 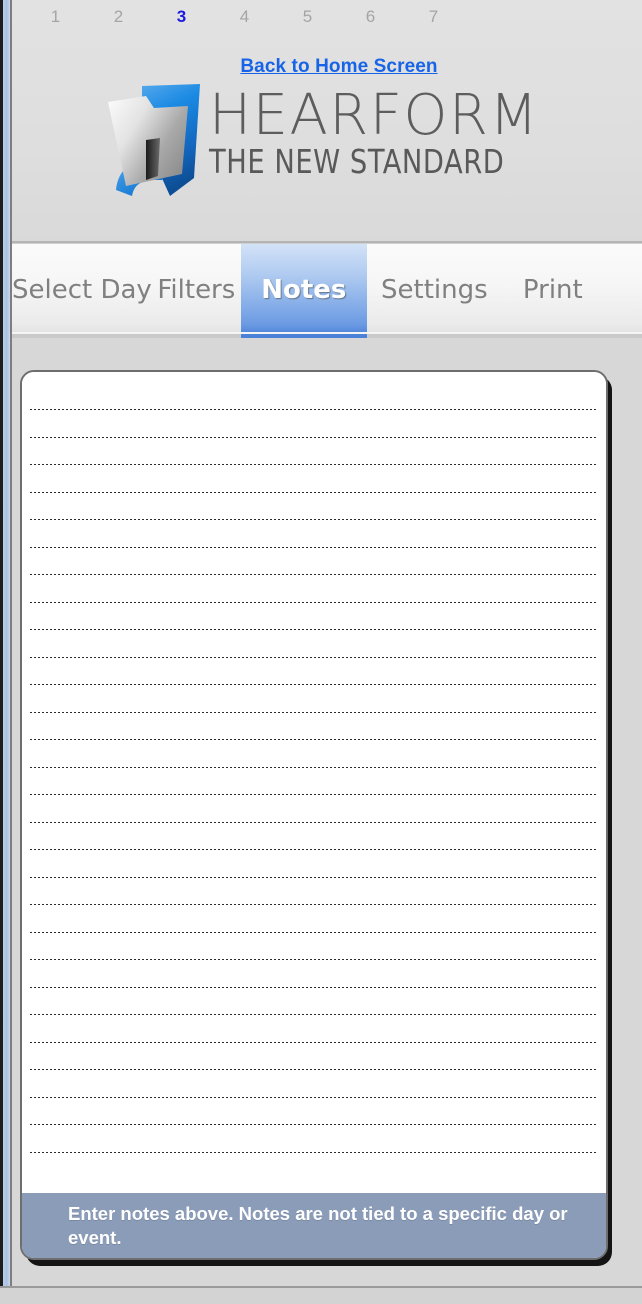 I want to click on tab-label: Select Day, so click(x=82, y=289).